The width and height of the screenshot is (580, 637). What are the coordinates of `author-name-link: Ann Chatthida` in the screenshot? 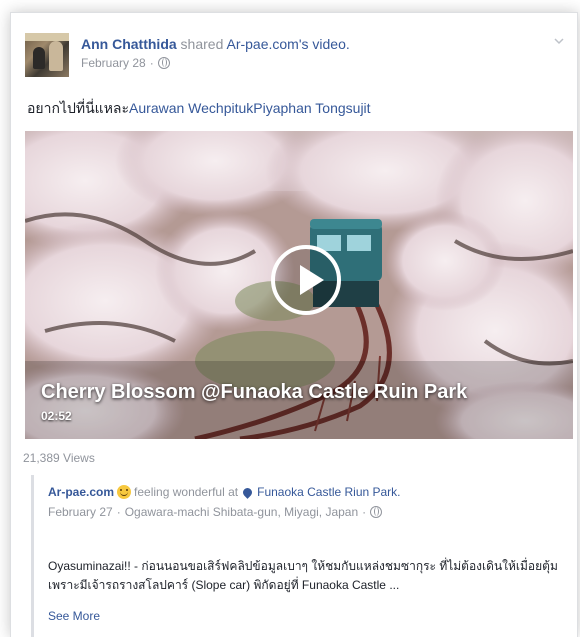 It's located at (129, 44).